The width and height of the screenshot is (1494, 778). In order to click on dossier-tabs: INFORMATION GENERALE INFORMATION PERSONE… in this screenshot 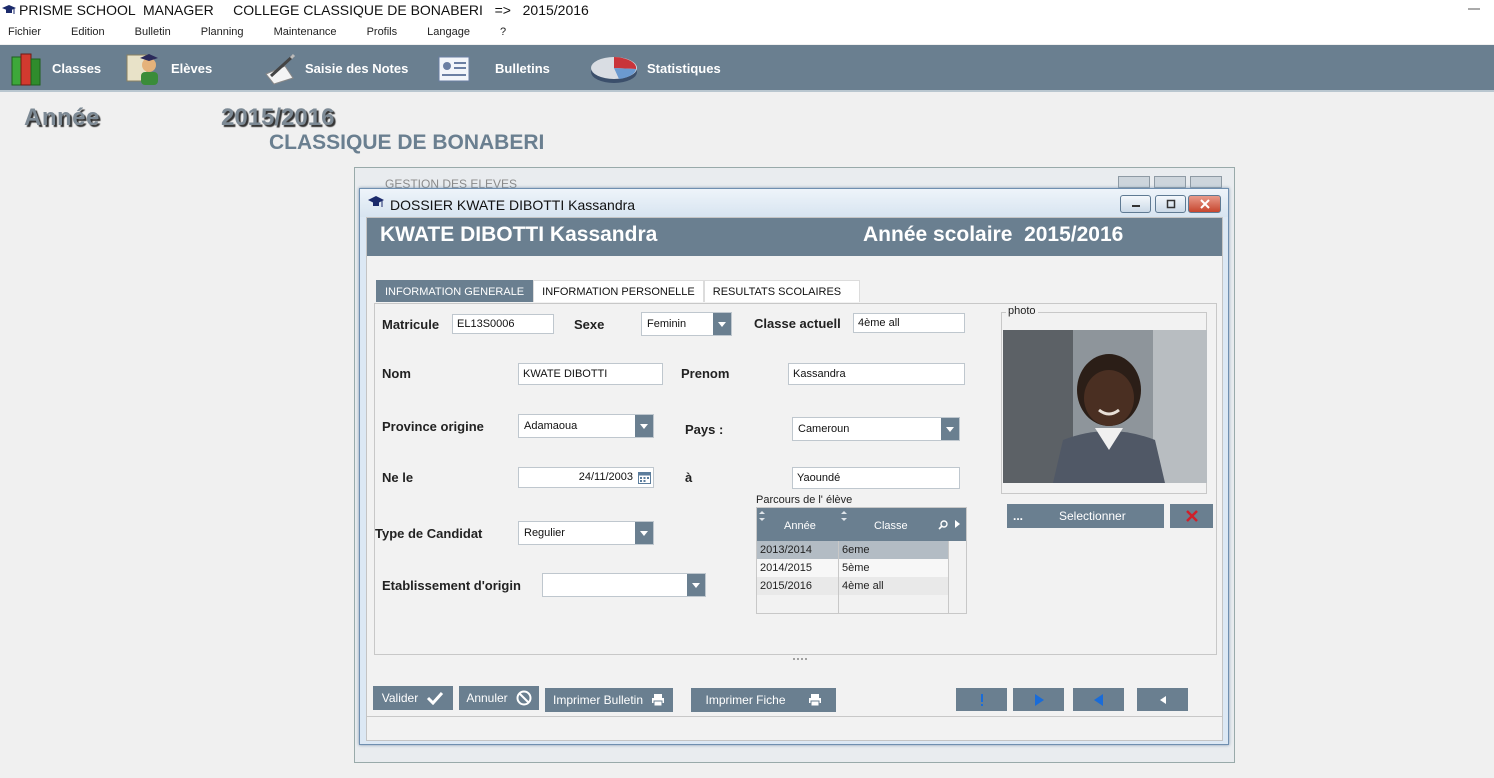, I will do `click(618, 291)`.